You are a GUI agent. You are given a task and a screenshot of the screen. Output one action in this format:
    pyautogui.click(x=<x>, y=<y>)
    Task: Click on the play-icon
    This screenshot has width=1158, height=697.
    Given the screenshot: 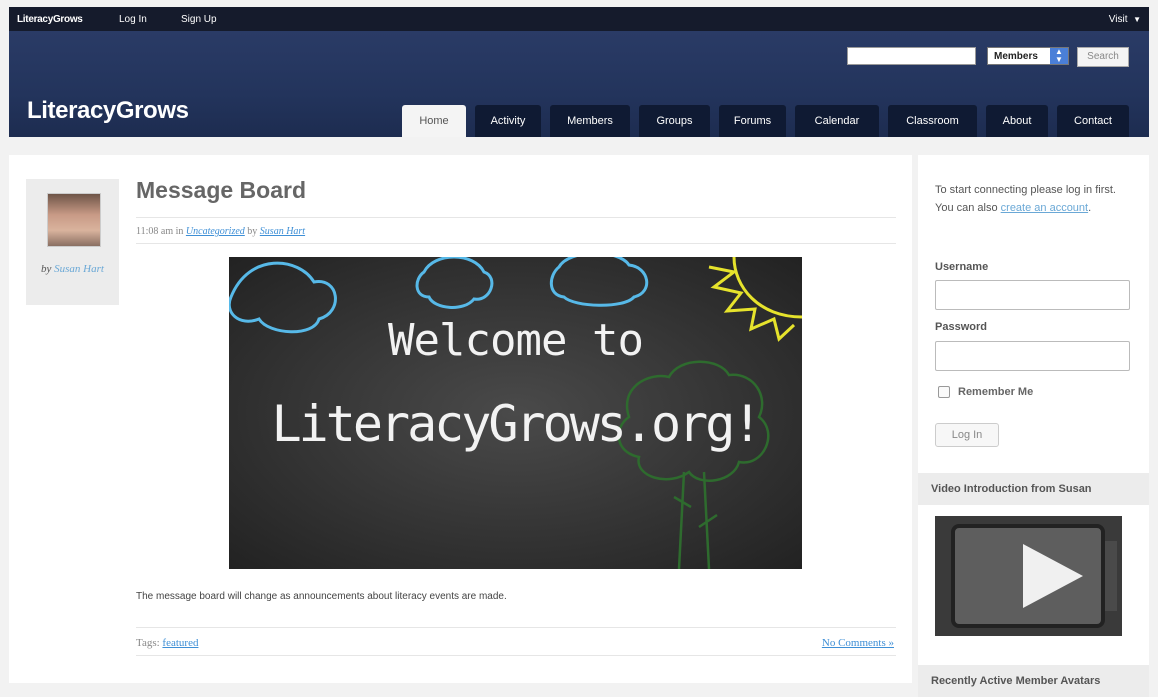 What is the action you would take?
    pyautogui.click(x=1028, y=576)
    